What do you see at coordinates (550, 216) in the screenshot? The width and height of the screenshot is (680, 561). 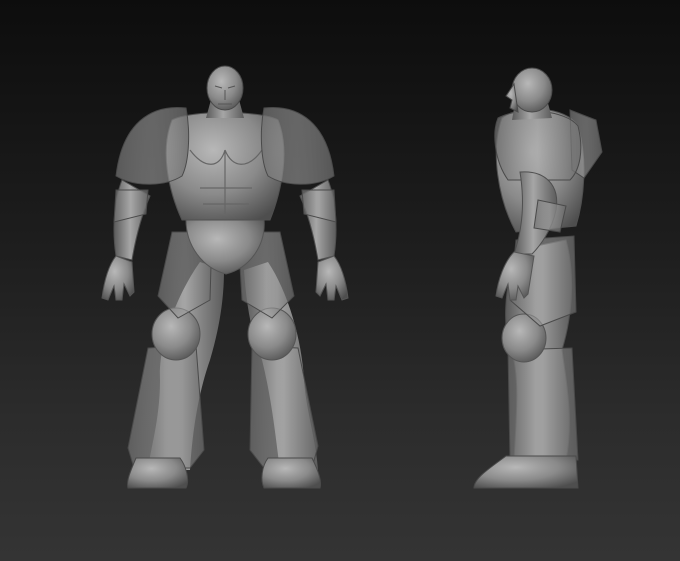 I see `side-vambrace` at bounding box center [550, 216].